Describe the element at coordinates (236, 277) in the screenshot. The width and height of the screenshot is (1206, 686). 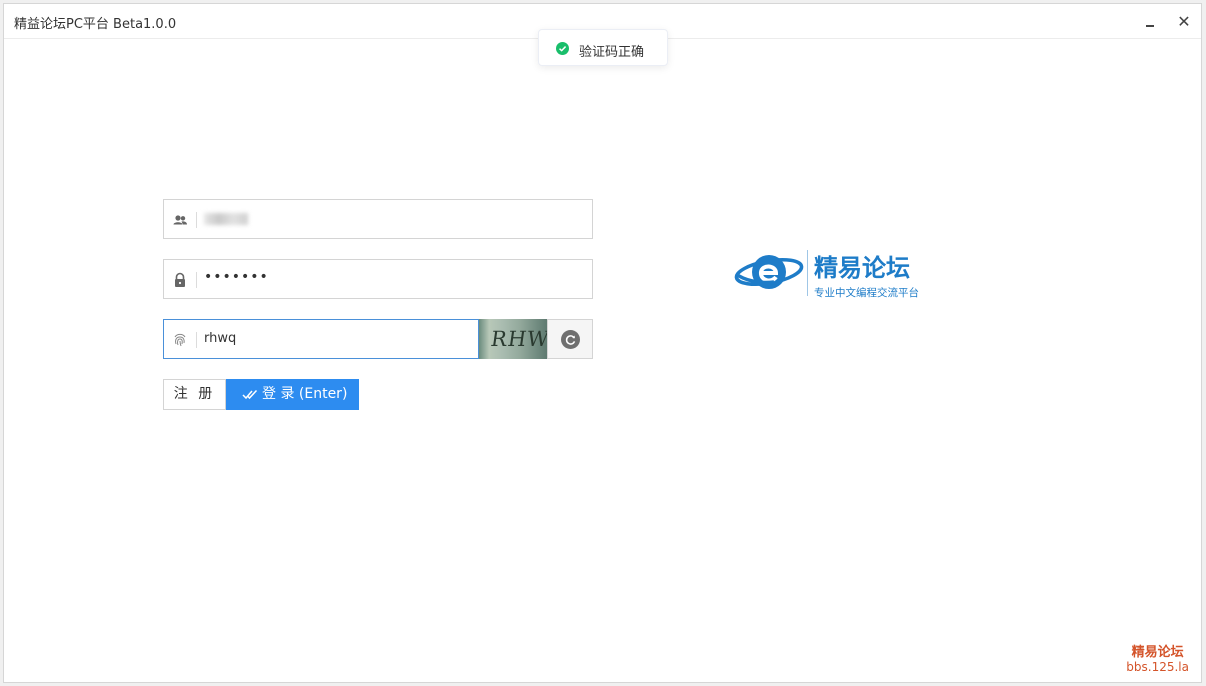
I see `password-value: •••••••` at that location.